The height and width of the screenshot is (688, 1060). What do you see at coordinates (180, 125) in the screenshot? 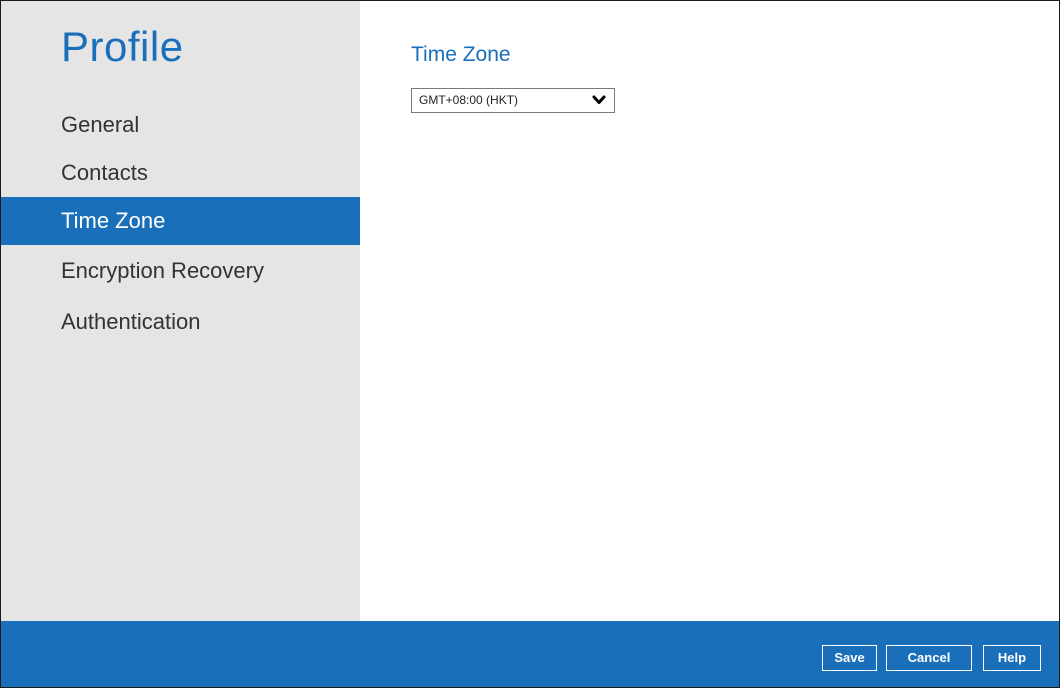
I see `sidebar-item-general: General` at bounding box center [180, 125].